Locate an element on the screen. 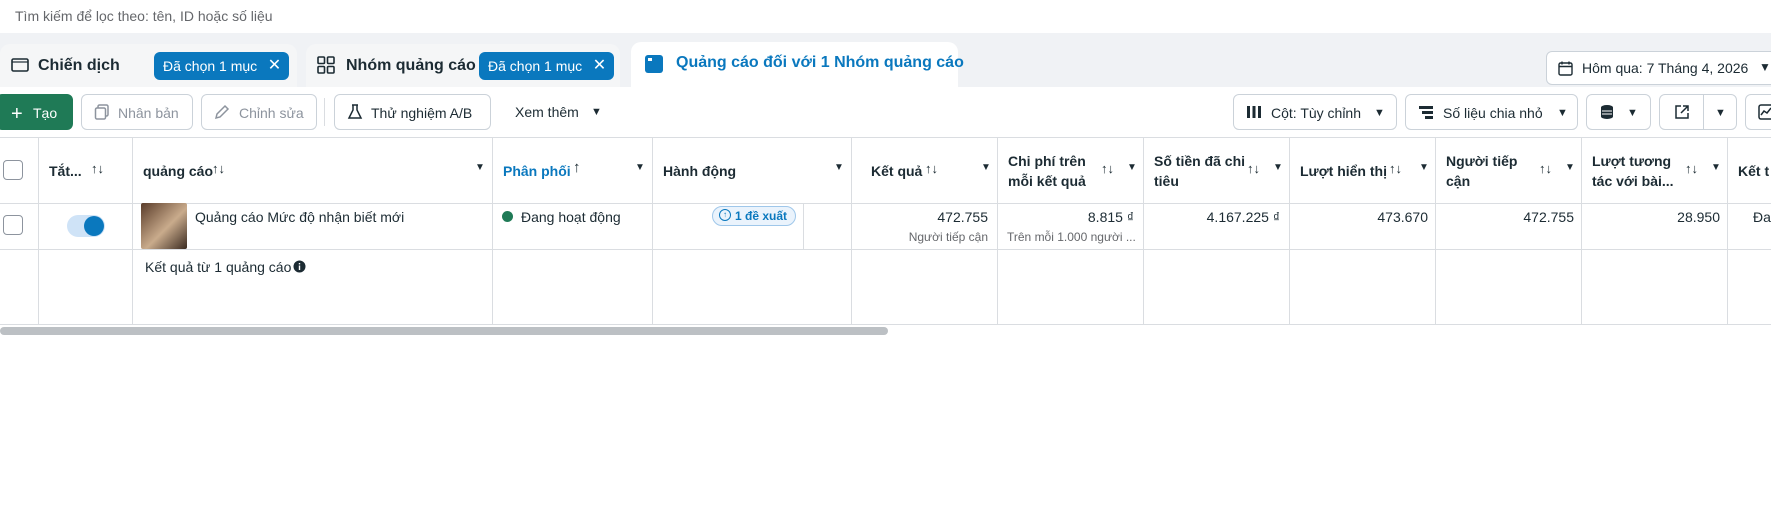 The height and width of the screenshot is (518, 1771). sort-asc-icon: ↑ is located at coordinates (577, 167).